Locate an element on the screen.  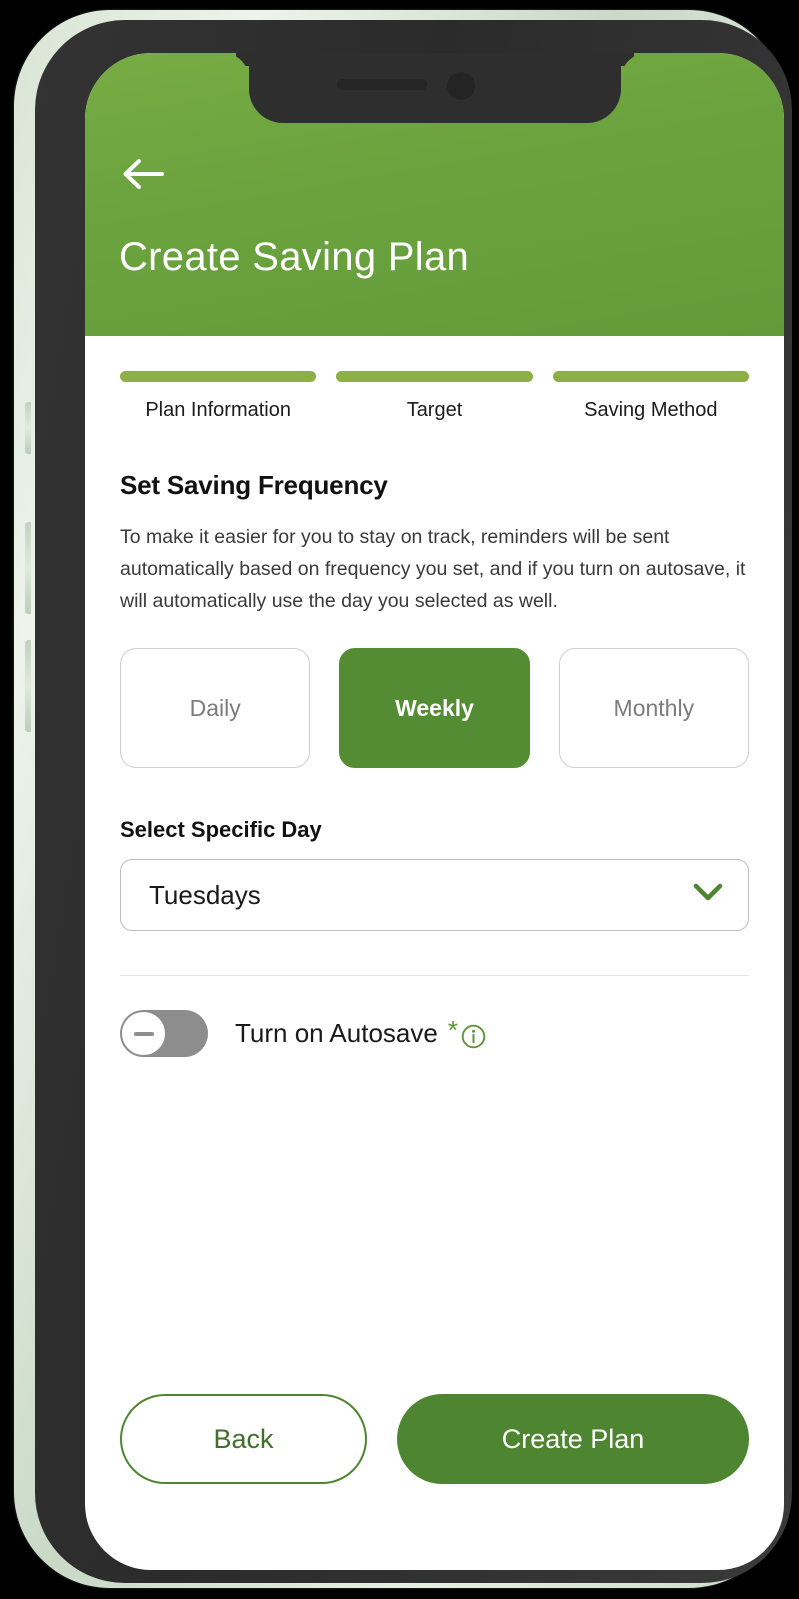
info-circle-icon is located at coordinates (473, 1036).